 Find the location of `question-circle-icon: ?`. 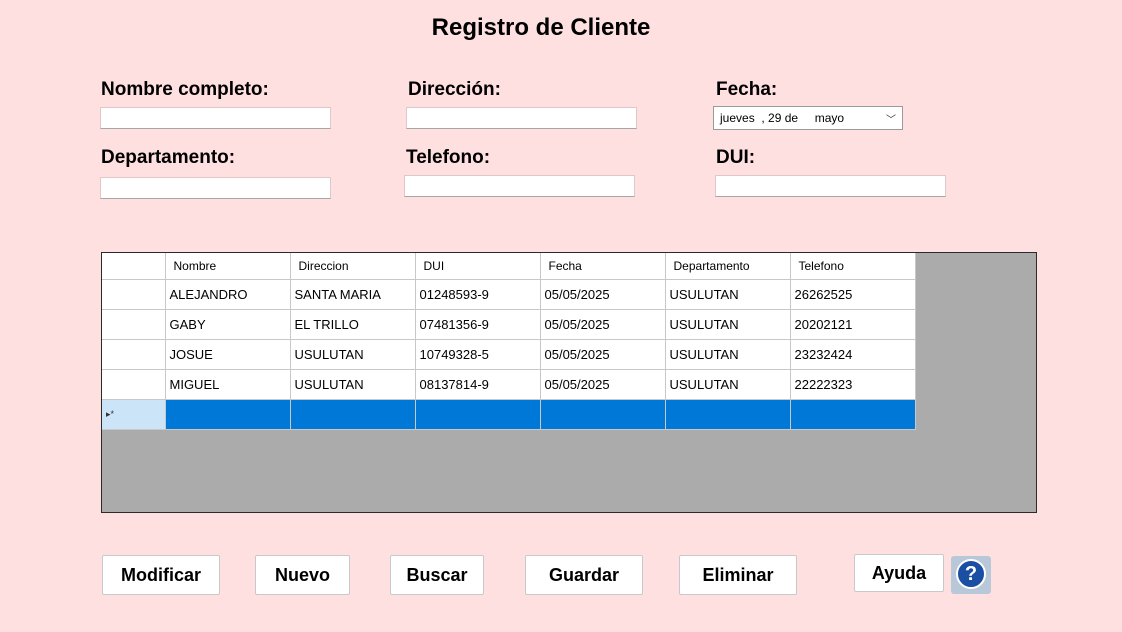

question-circle-icon: ? is located at coordinates (971, 574).